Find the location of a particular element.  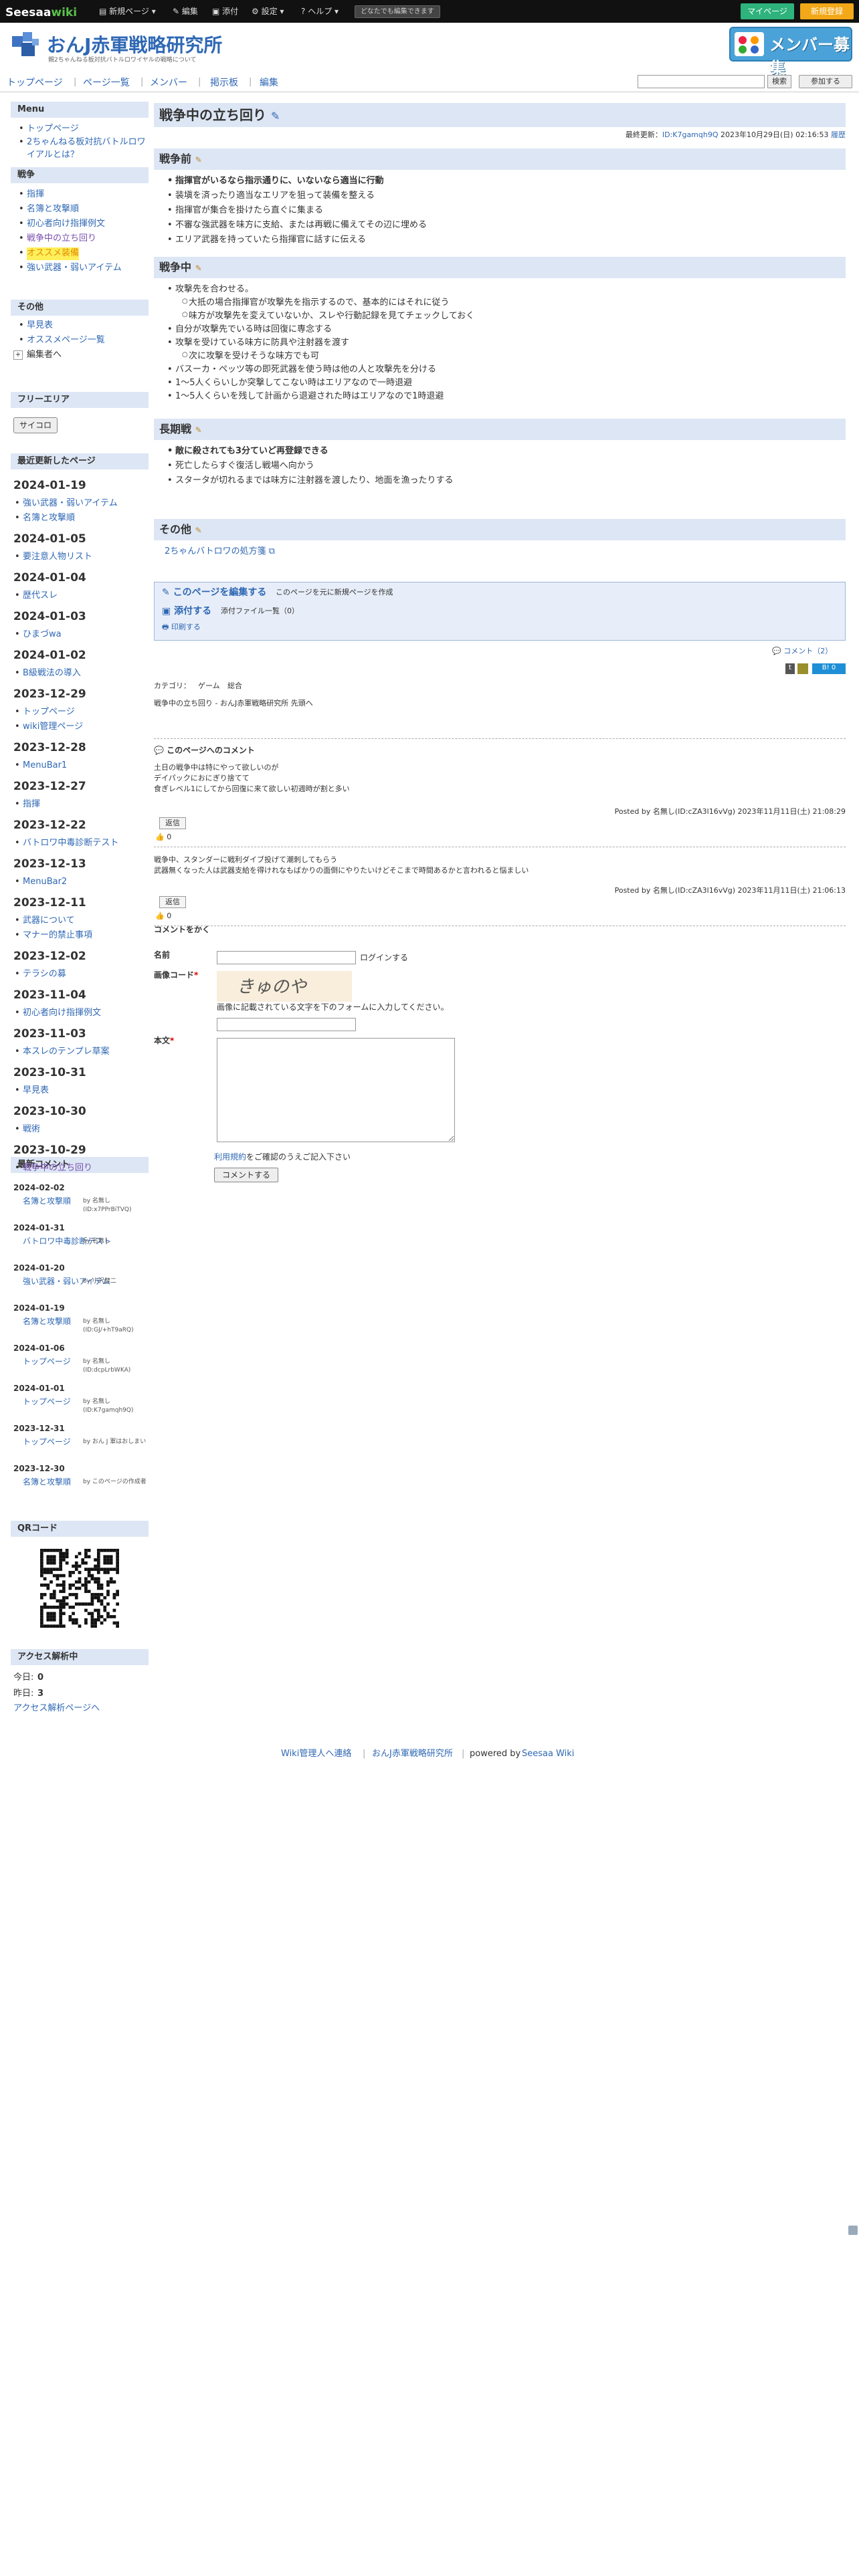

updater-id-link: ID:K7gamqh9Q is located at coordinates (691, 134).